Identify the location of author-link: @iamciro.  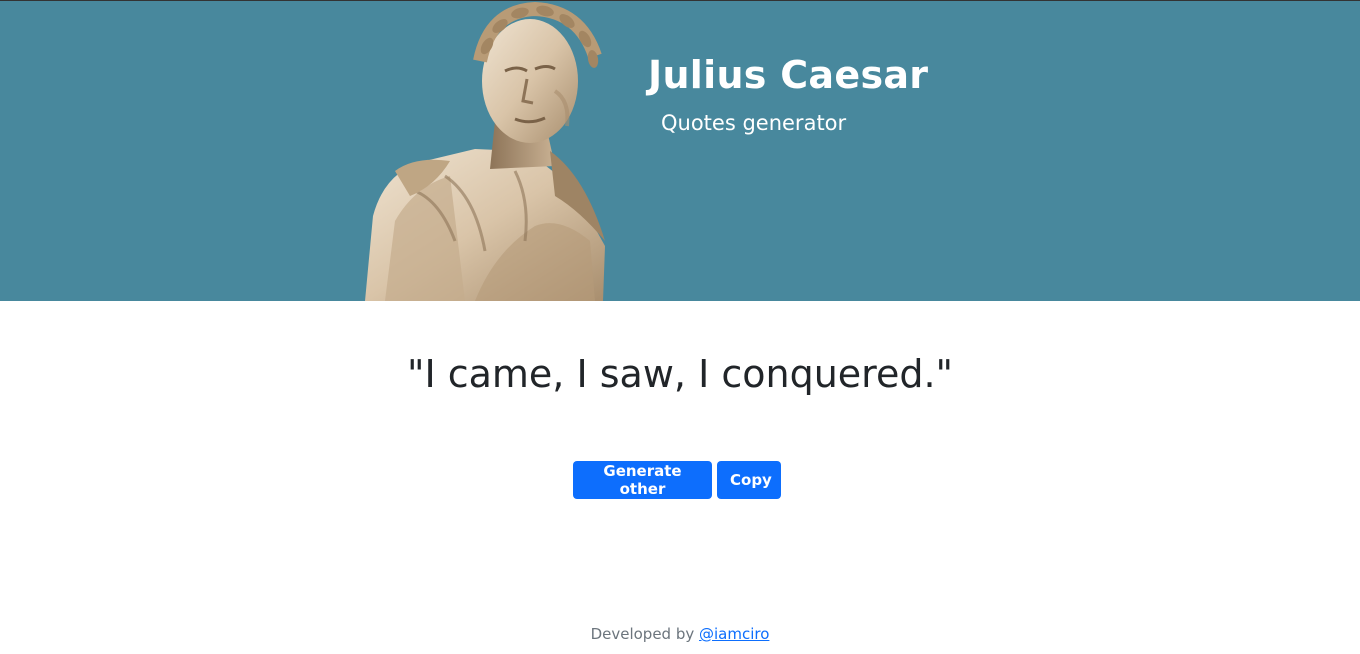
(734, 634).